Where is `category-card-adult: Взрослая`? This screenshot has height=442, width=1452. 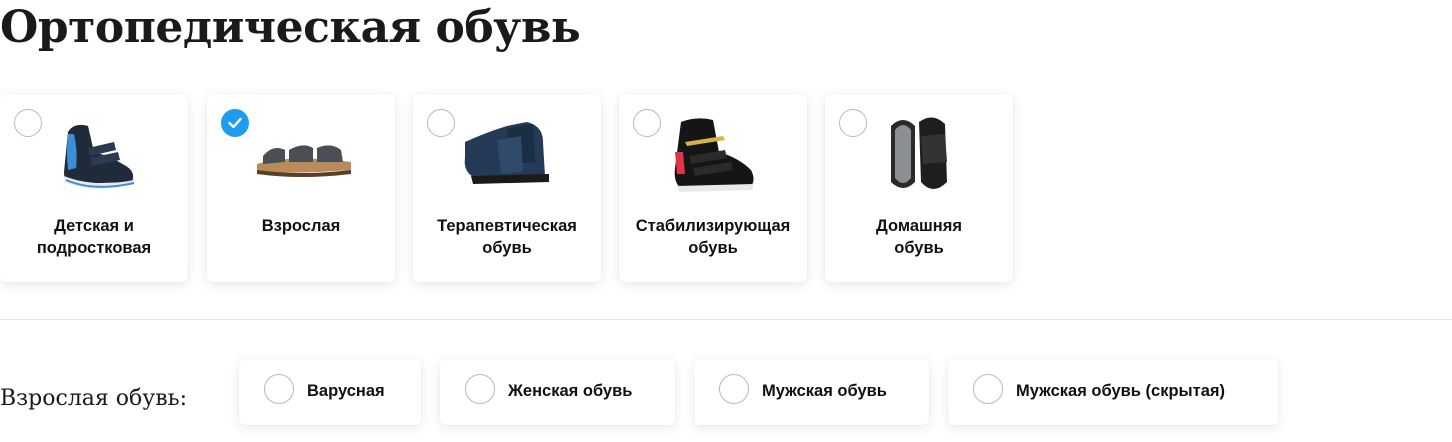
category-card-adult: Взрослая is located at coordinates (301, 188).